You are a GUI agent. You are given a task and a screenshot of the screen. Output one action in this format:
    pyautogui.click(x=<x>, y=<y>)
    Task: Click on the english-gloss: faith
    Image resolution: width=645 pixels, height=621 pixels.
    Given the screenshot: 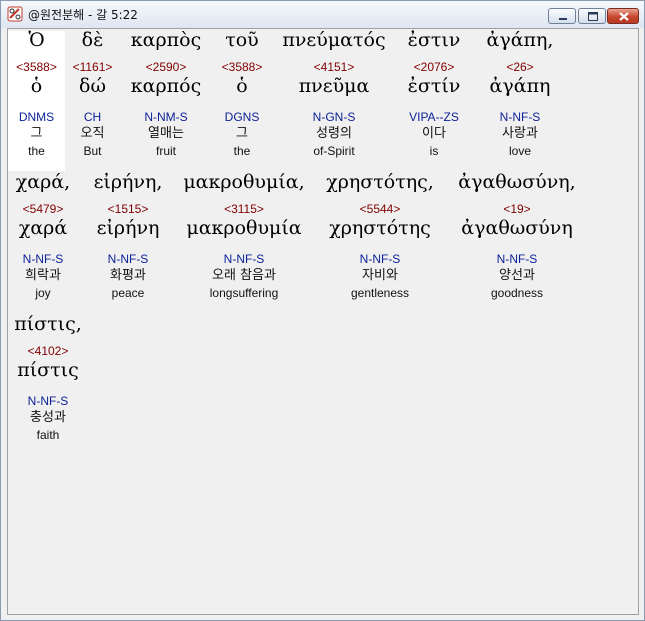 What is the action you would take?
    pyautogui.click(x=48, y=435)
    